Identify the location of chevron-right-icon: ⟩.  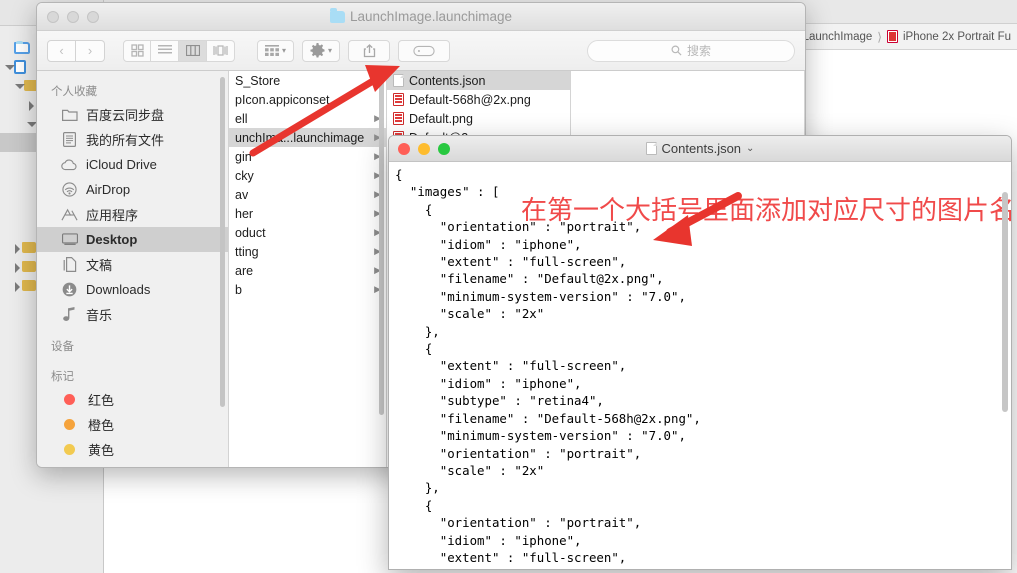
(879, 36).